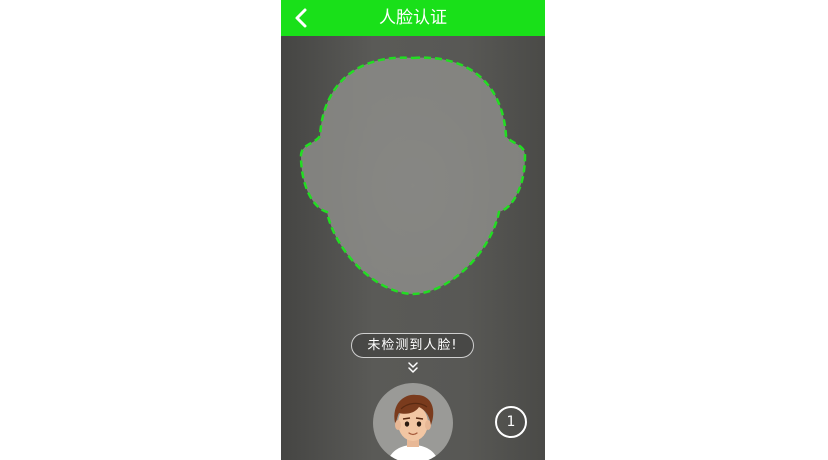  I want to click on attempt-counter: 1, so click(511, 422).